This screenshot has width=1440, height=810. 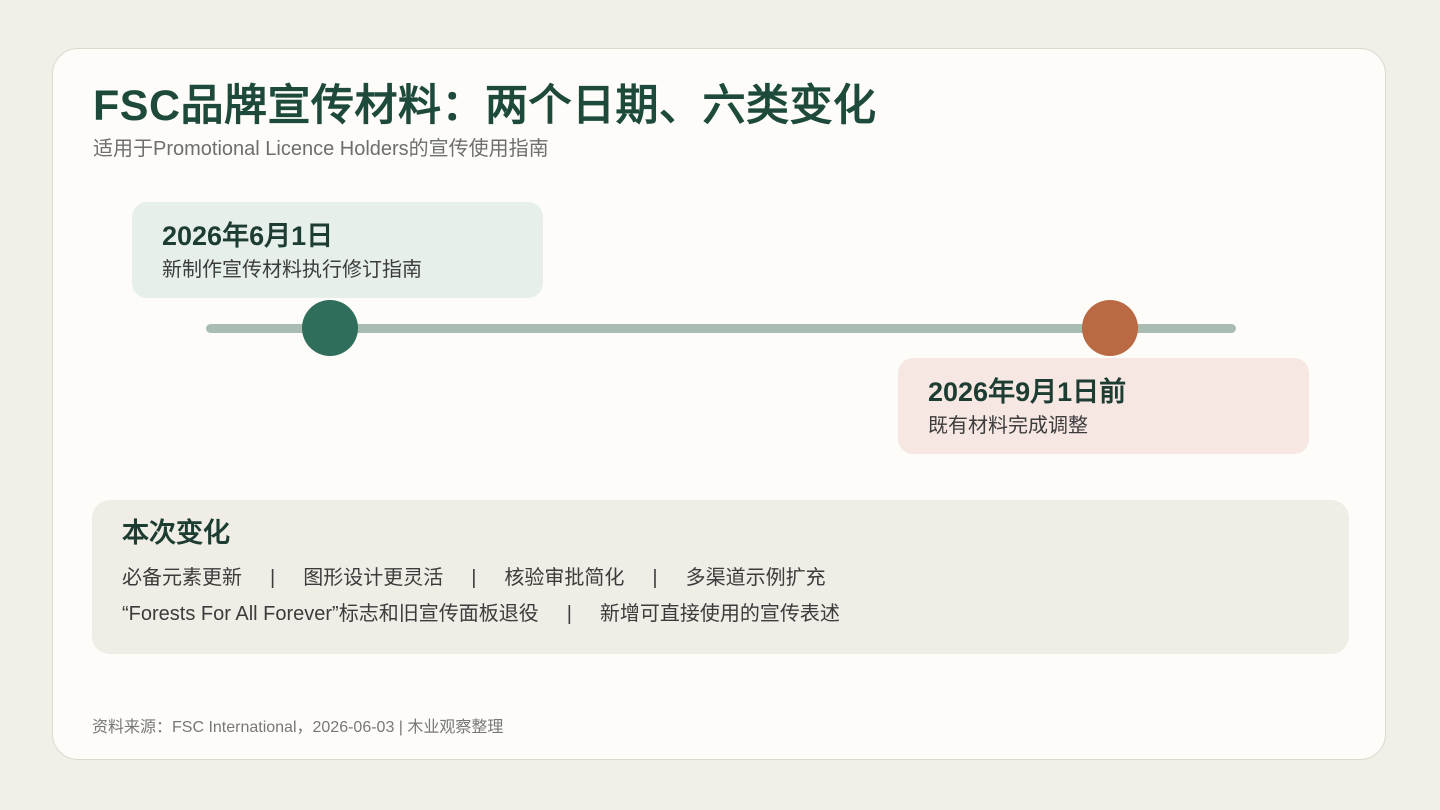 I want to click on change-item: 多渠道示例扩充, so click(x=755, y=578).